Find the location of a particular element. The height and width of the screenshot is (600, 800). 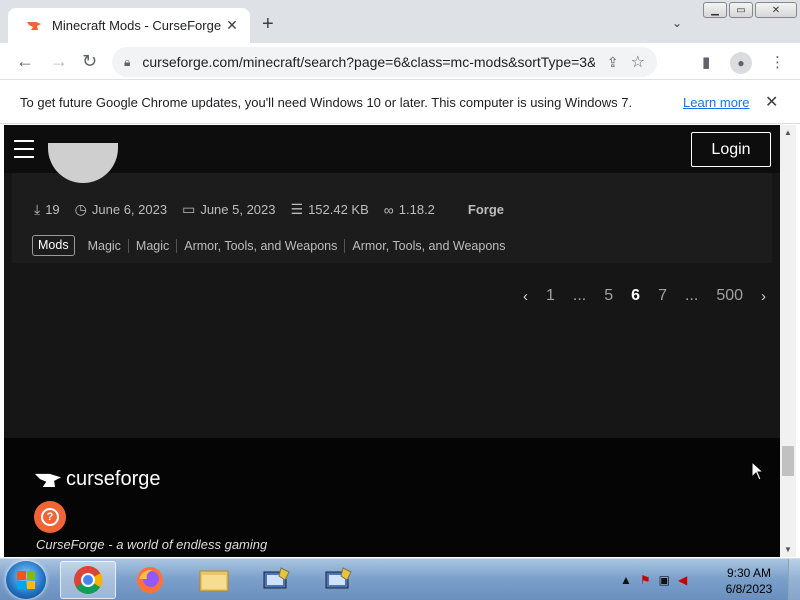

download-count: 19 is located at coordinates (52, 209).